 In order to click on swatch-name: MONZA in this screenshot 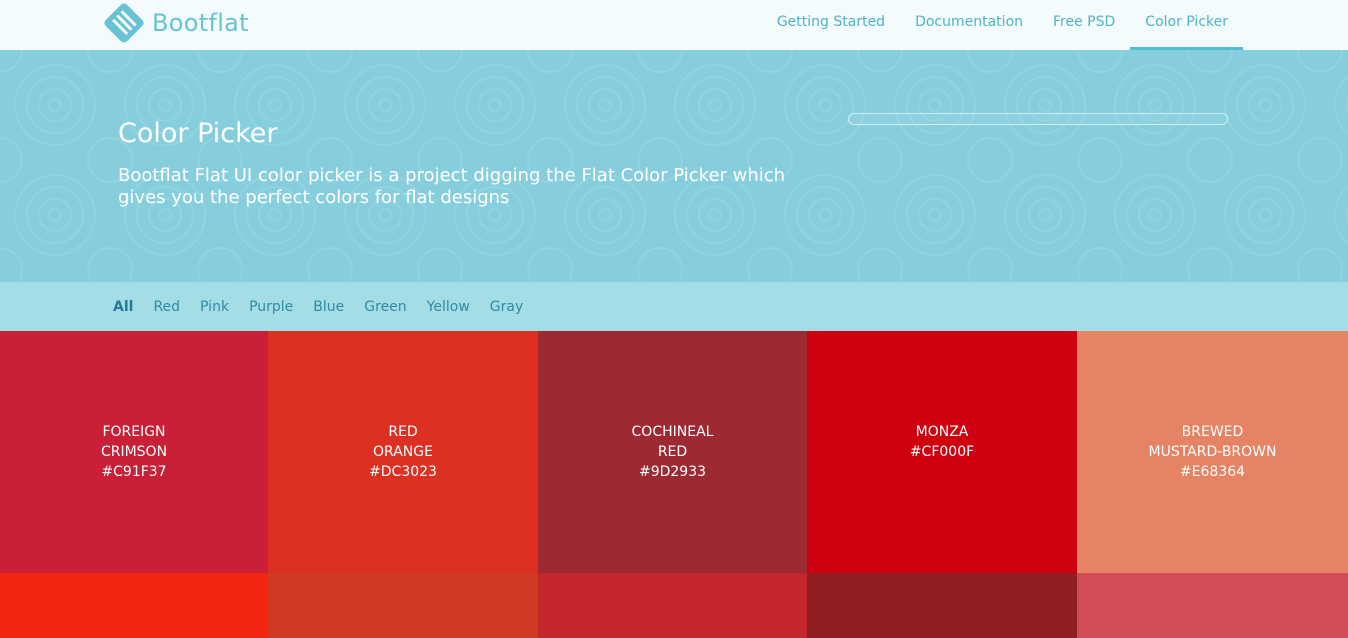, I will do `click(942, 432)`.